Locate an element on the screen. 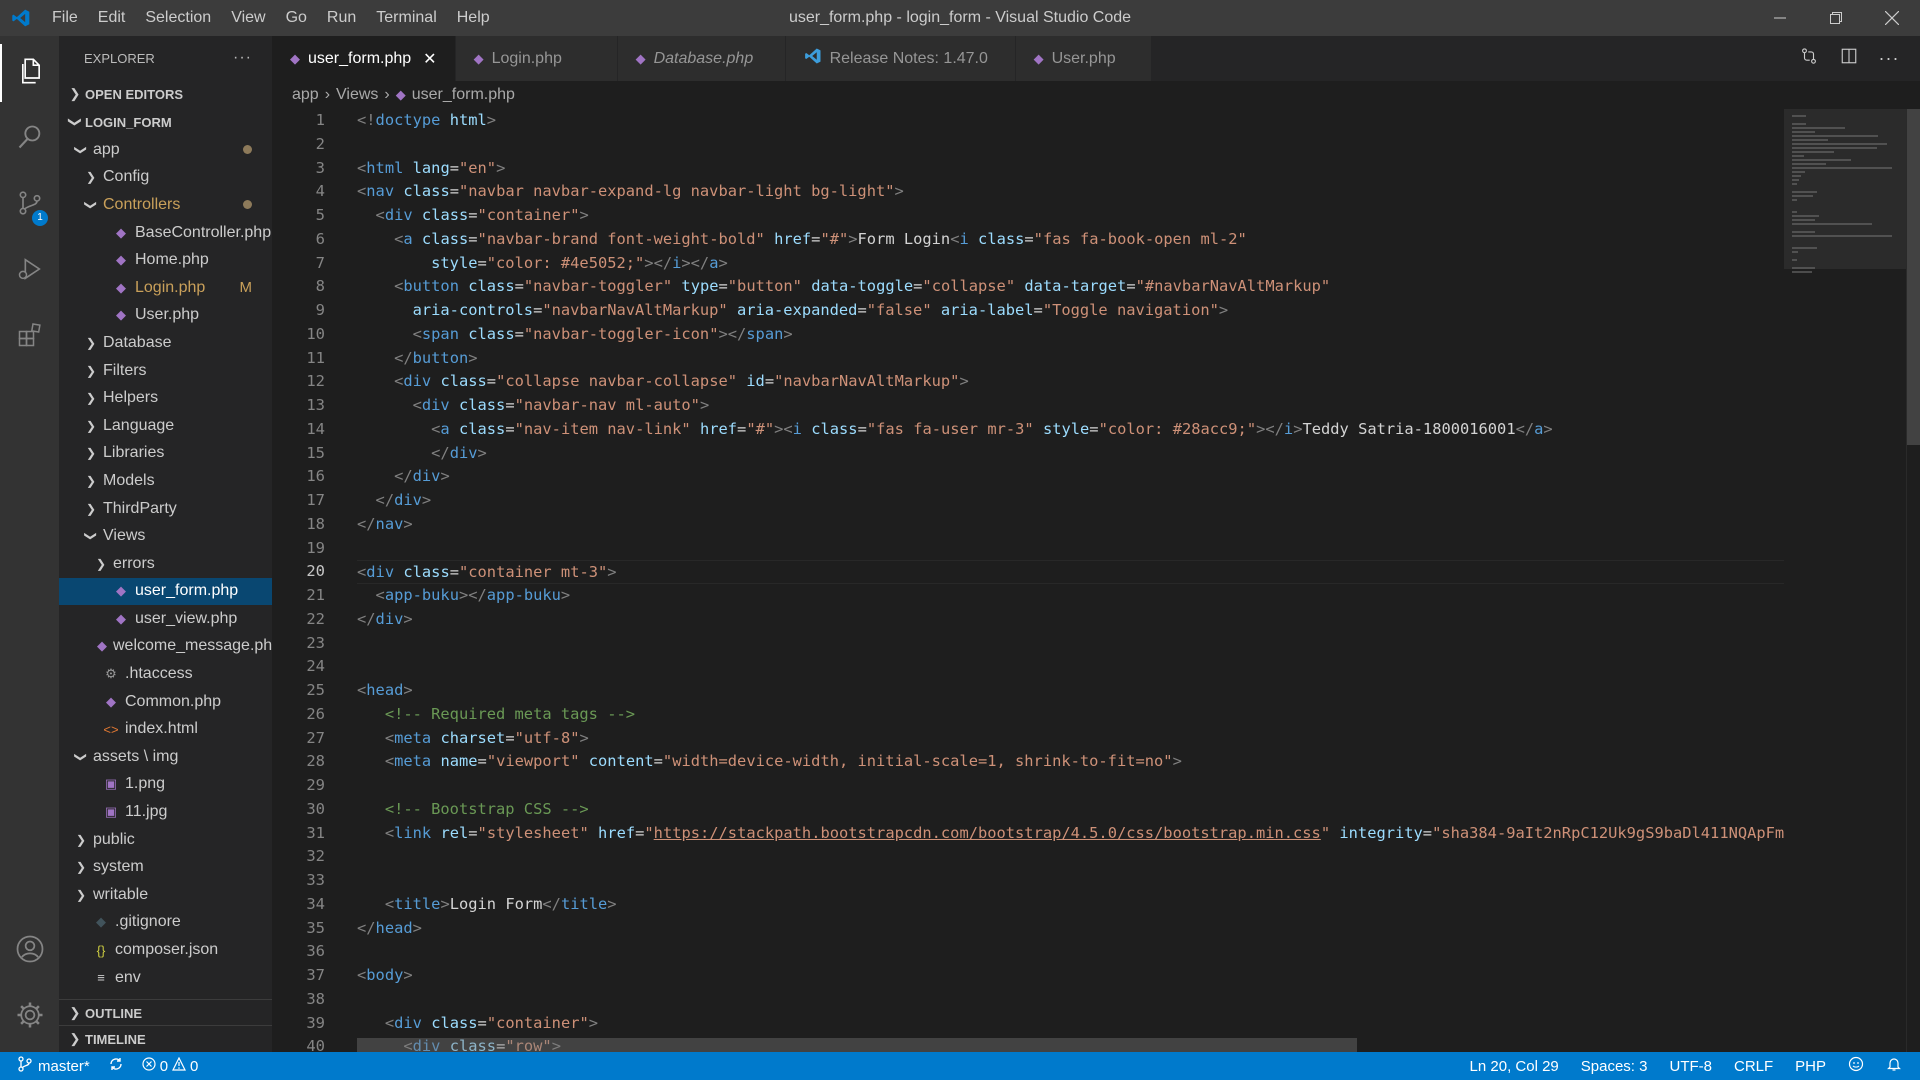 This screenshot has height=1080, width=1920. tree-file: ▣ 11.jpg is located at coordinates (165, 812).